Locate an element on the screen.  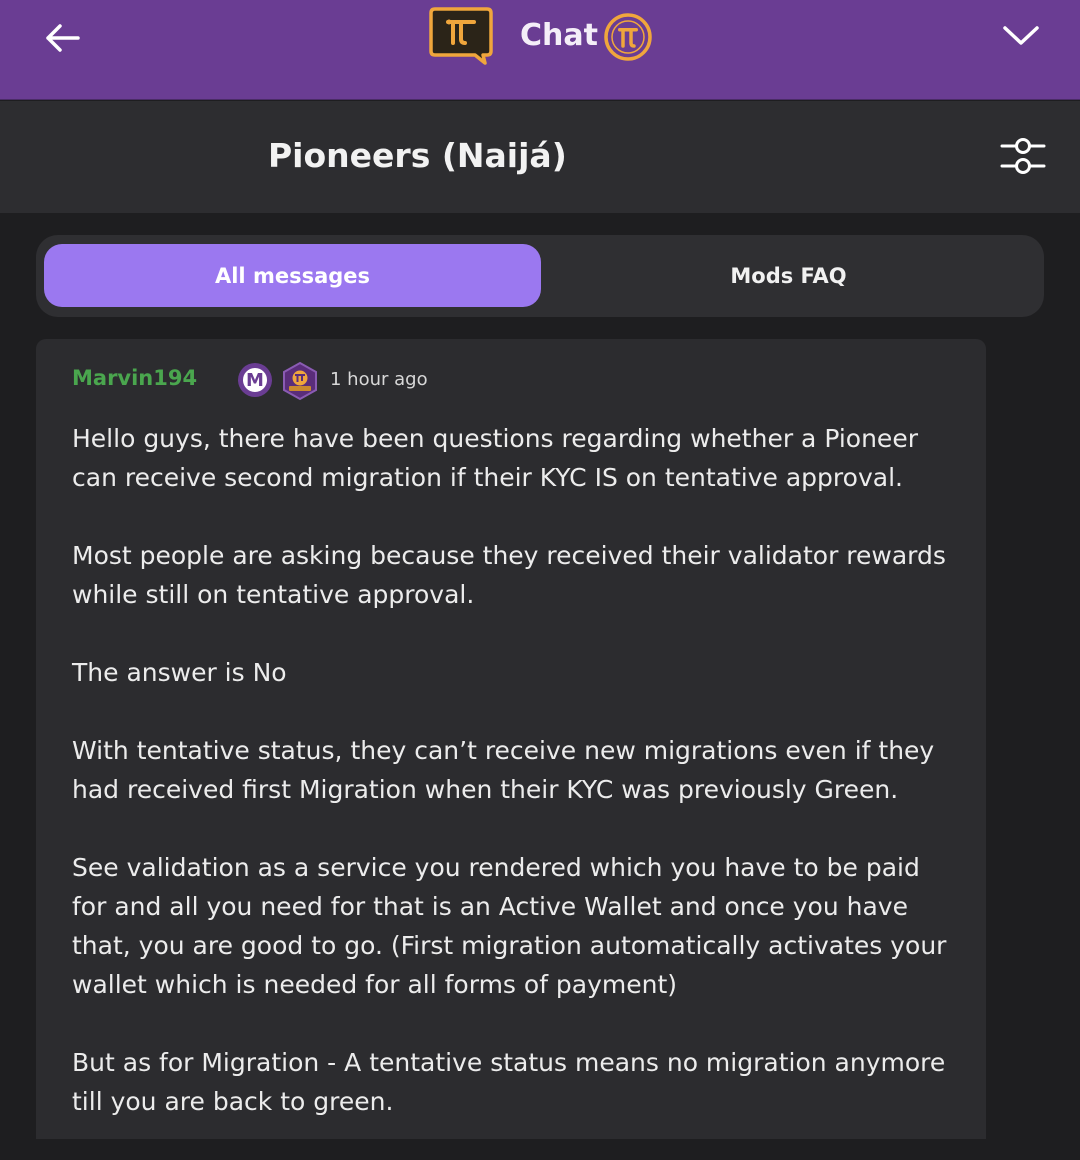
moderator-badge-letter: M is located at coordinates (255, 380).